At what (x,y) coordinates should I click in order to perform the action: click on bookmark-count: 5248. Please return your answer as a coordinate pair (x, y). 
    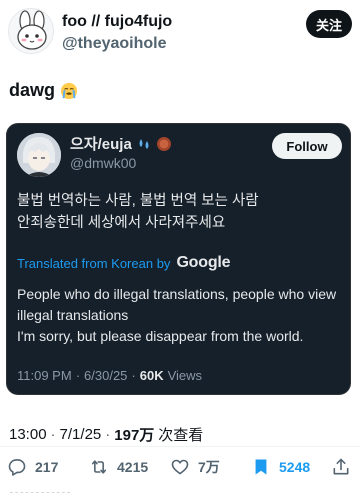
    Looking at the image, I should click on (295, 467).